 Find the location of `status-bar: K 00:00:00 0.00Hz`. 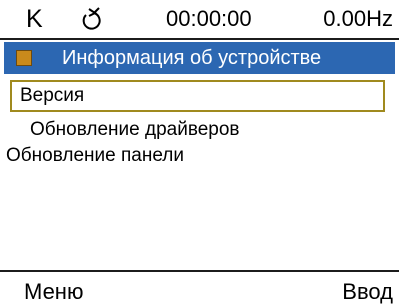

status-bar: K 00:00:00 0.00Hz is located at coordinates (199, 19).